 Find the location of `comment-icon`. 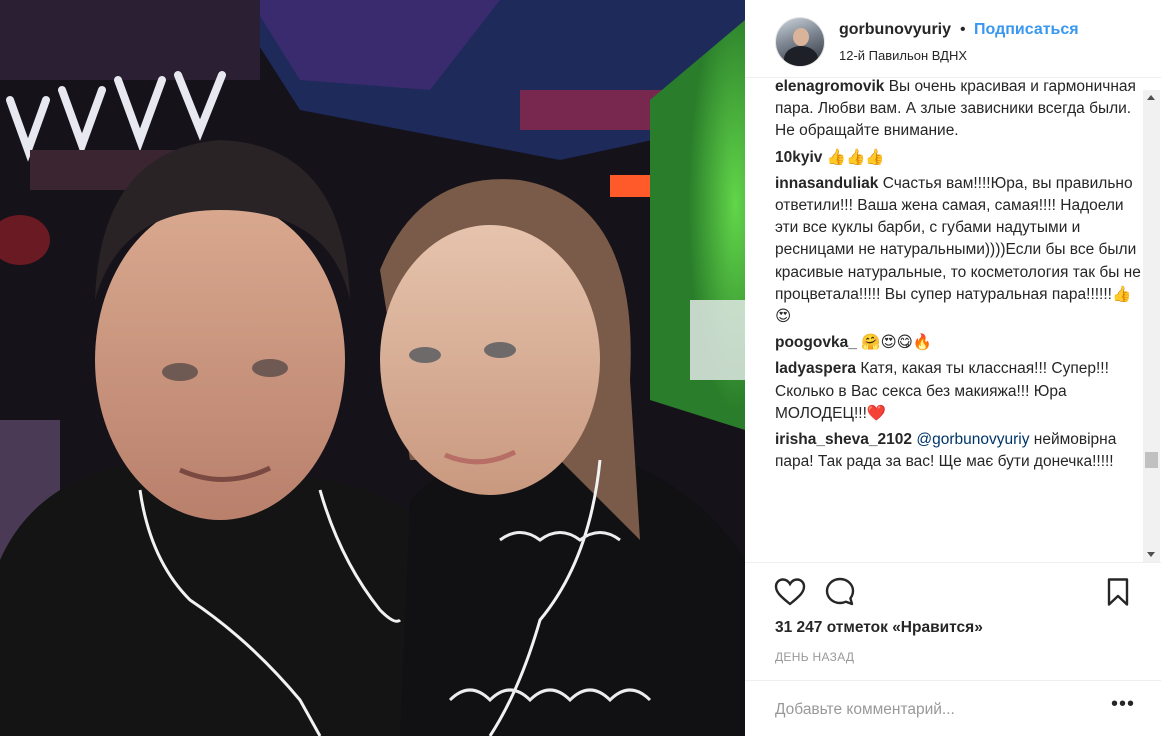

comment-icon is located at coordinates (840, 592).